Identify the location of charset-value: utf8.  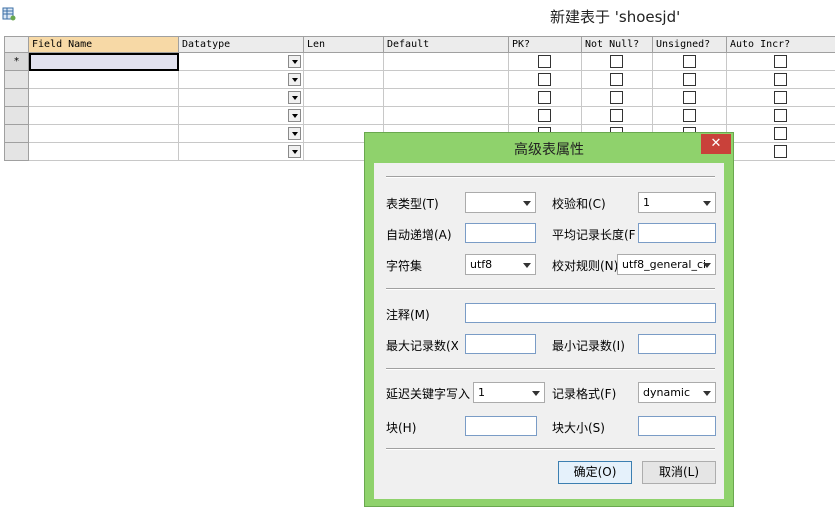
(481, 264).